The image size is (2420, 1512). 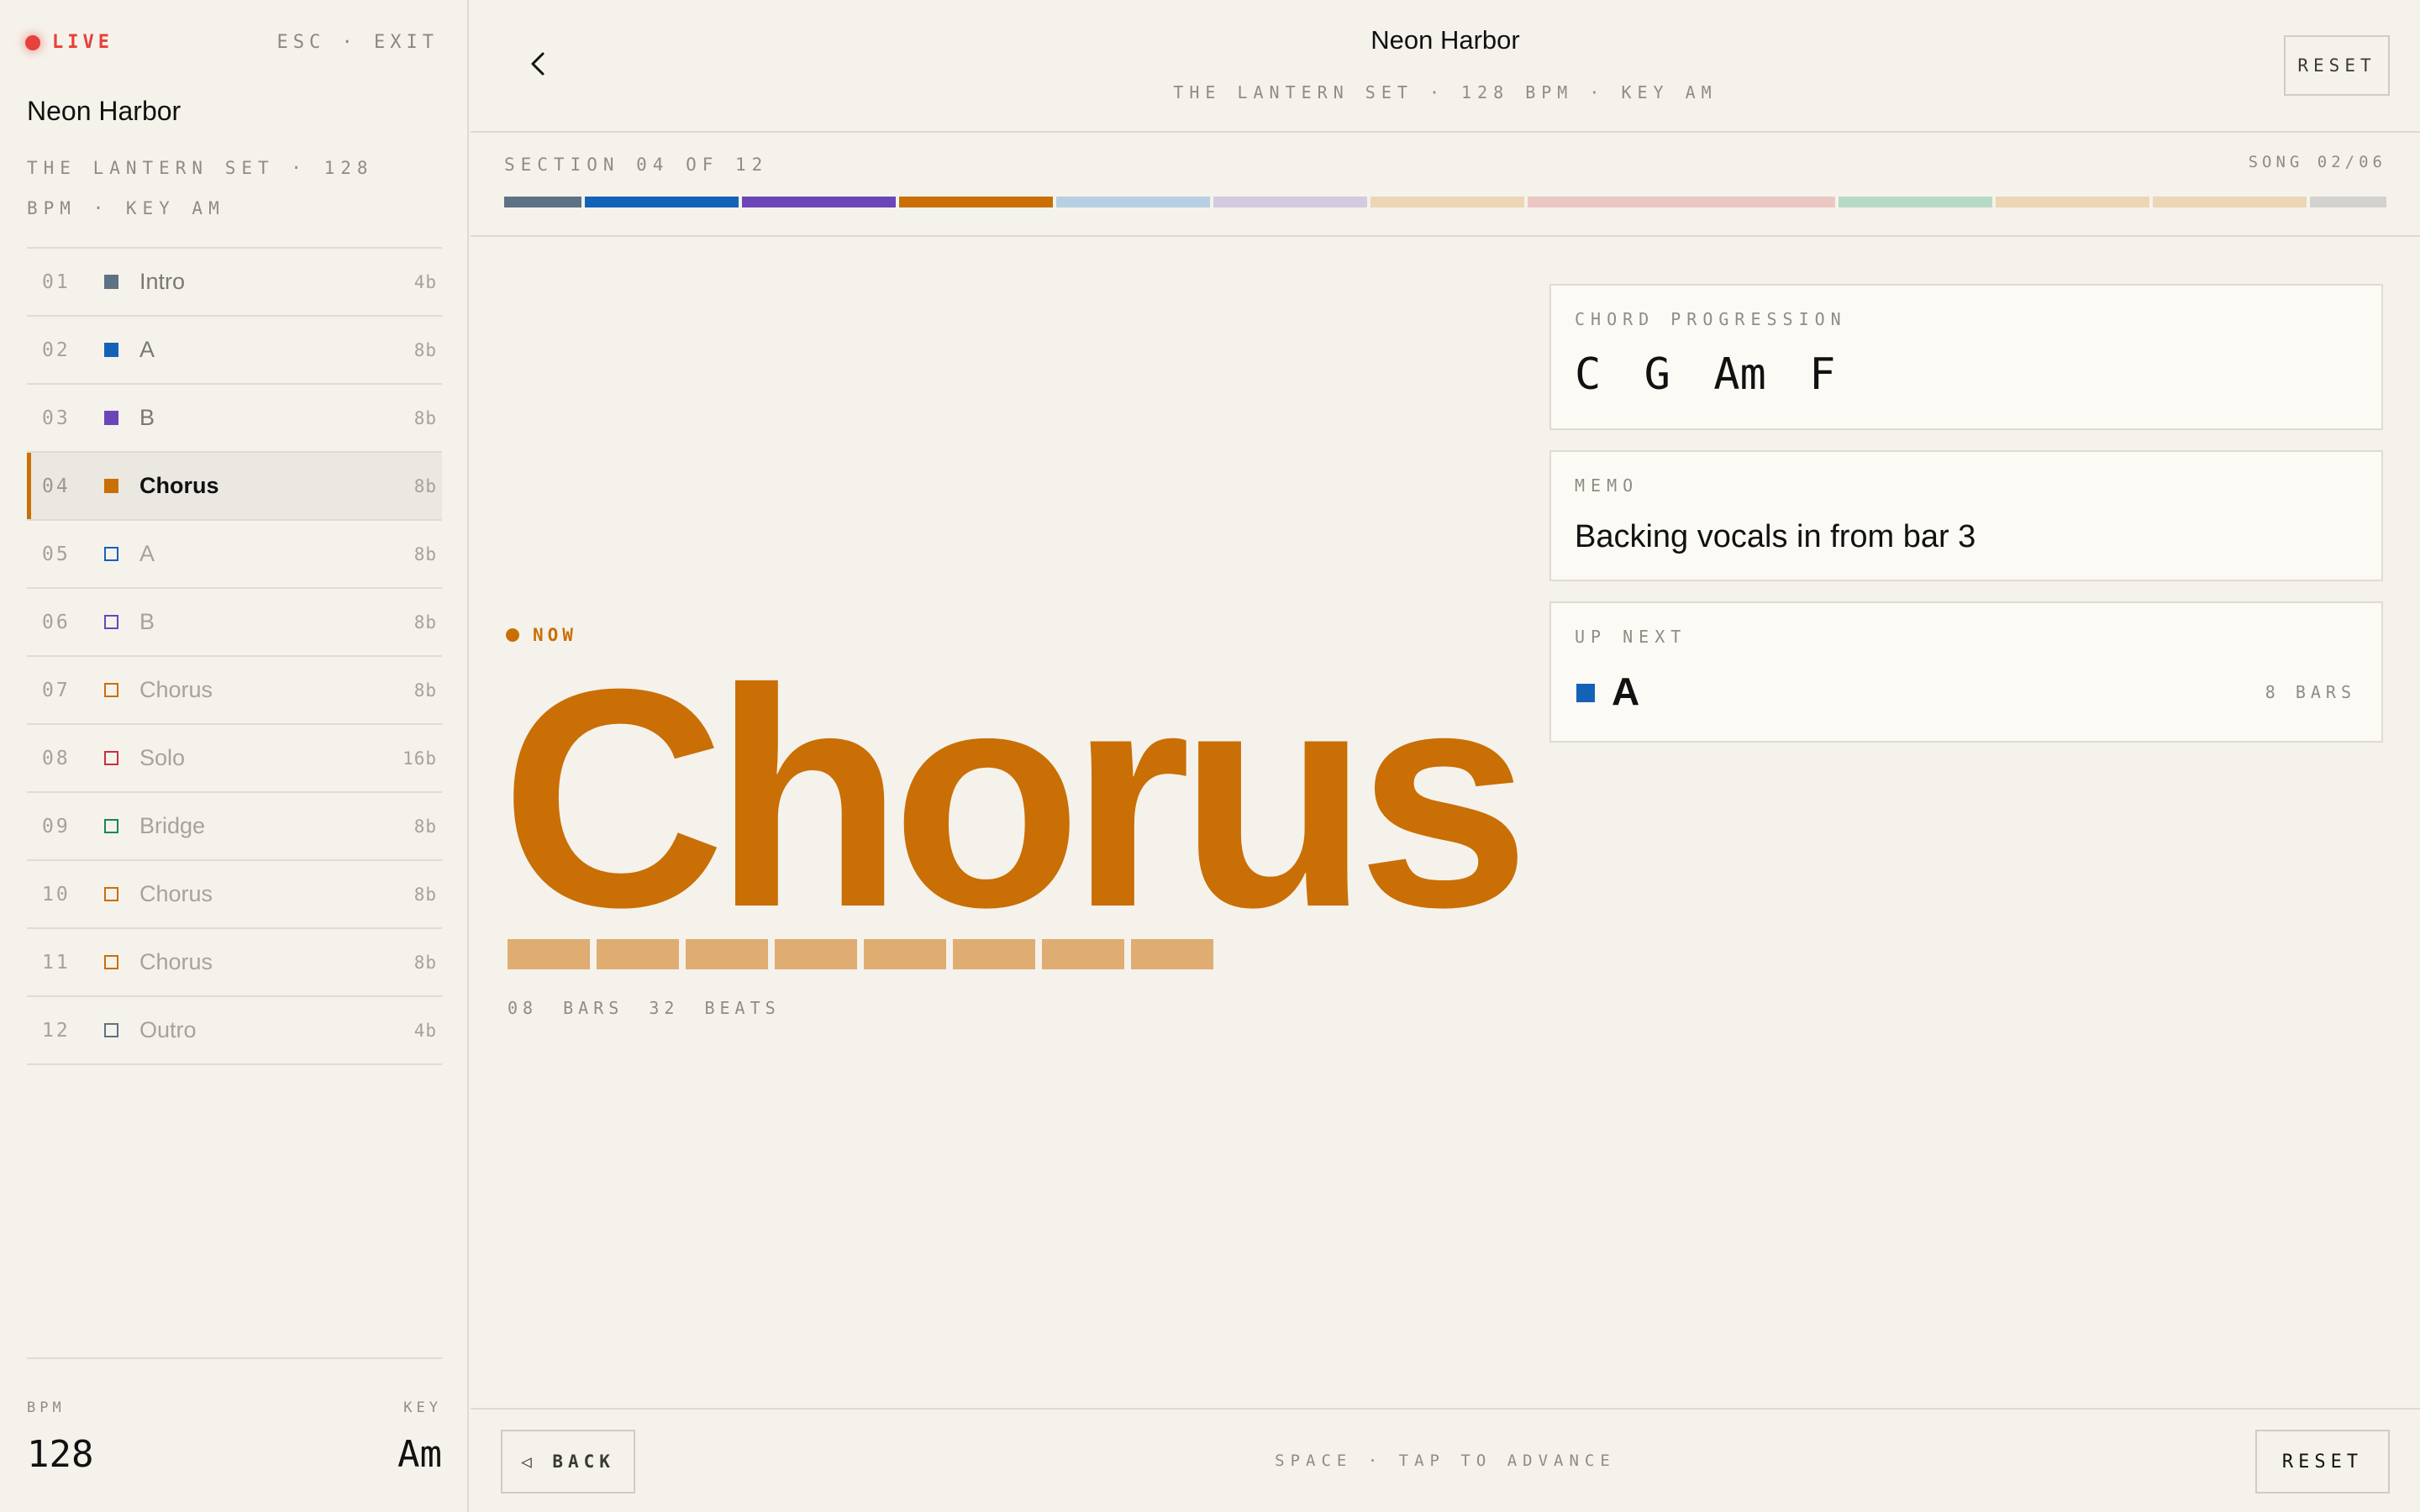 I want to click on key-label: KEY, so click(x=422, y=1407).